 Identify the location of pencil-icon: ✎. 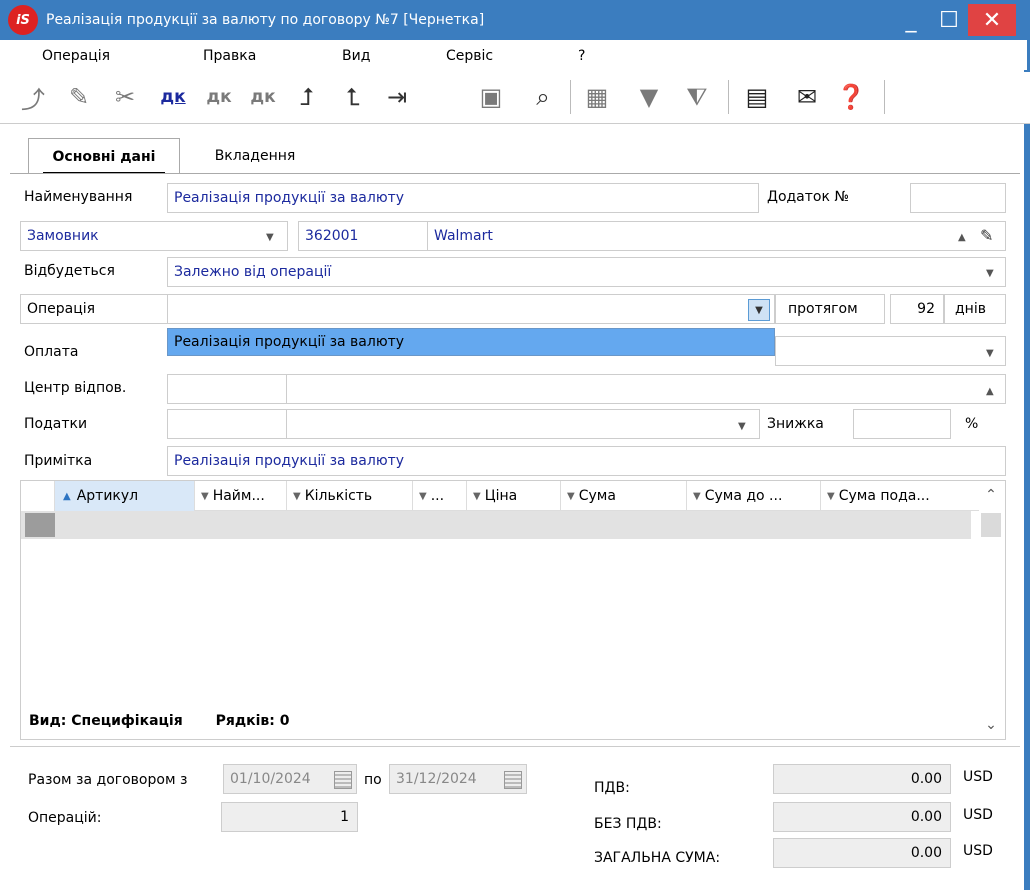
(986, 235).